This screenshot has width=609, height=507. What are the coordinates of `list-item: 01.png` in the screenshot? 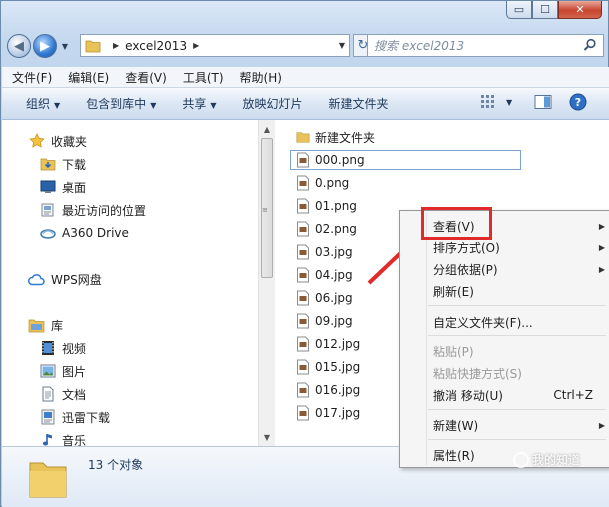 It's located at (326, 206).